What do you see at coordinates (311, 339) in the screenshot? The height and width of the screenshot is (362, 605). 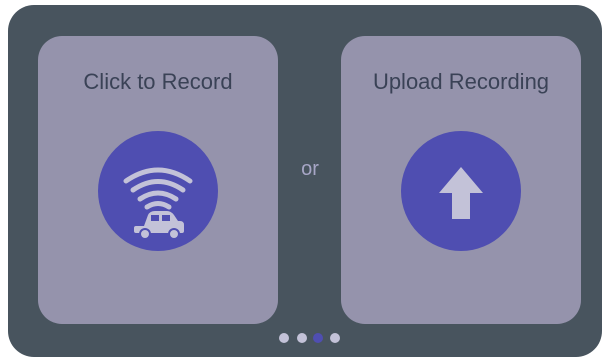 I see `pagination-dots` at bounding box center [311, 339].